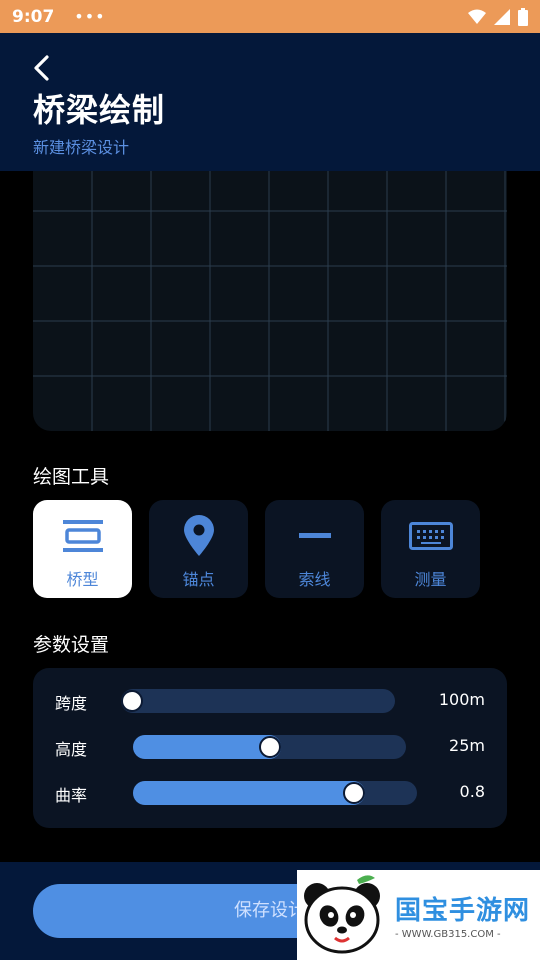 The height and width of the screenshot is (960, 540). Describe the element at coordinates (71, 645) in the screenshot. I see `params-section-title: 参数设置` at that location.